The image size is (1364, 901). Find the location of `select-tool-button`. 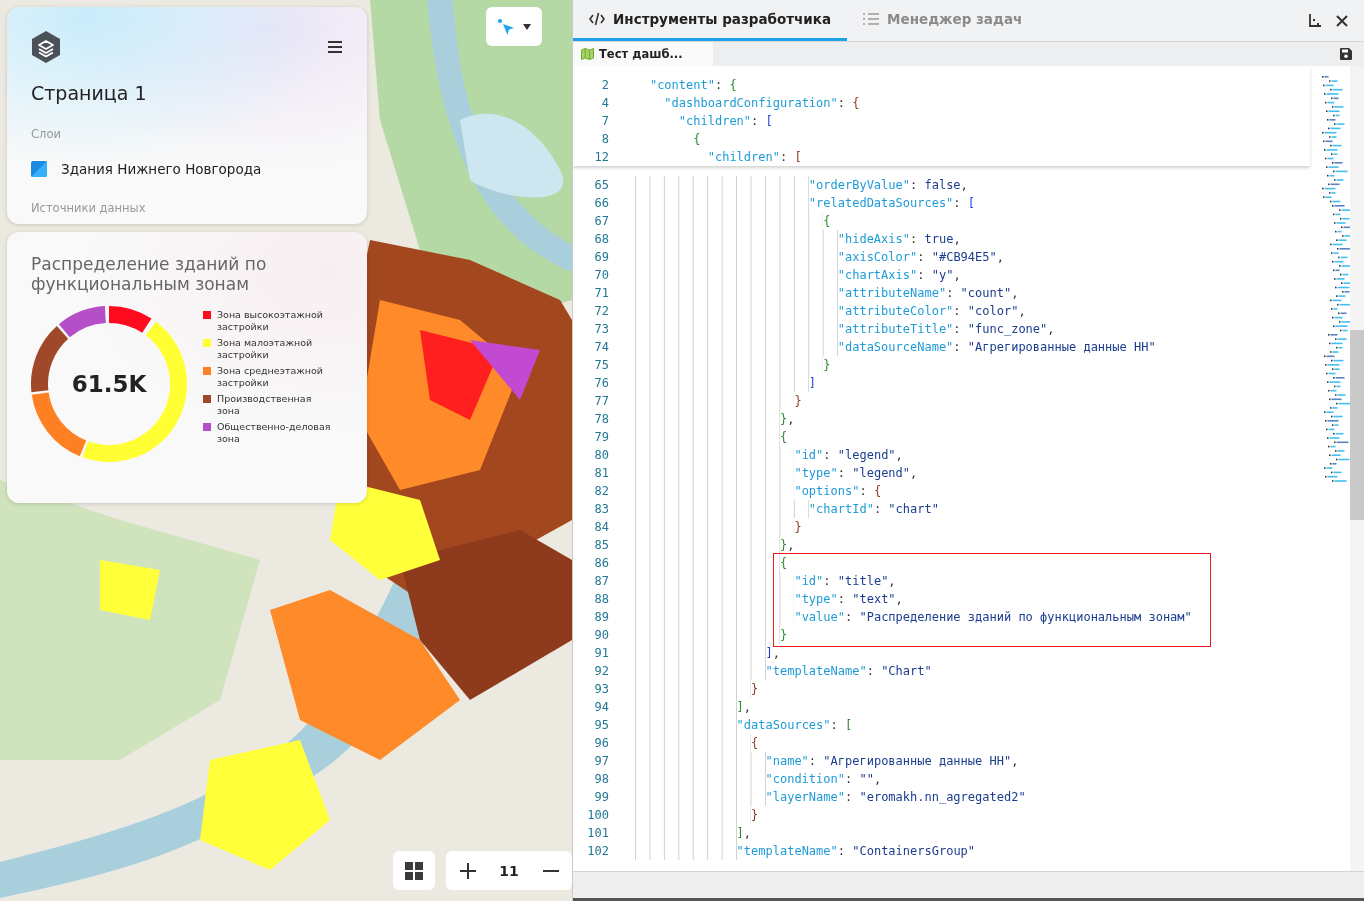

select-tool-button is located at coordinates (514, 26).